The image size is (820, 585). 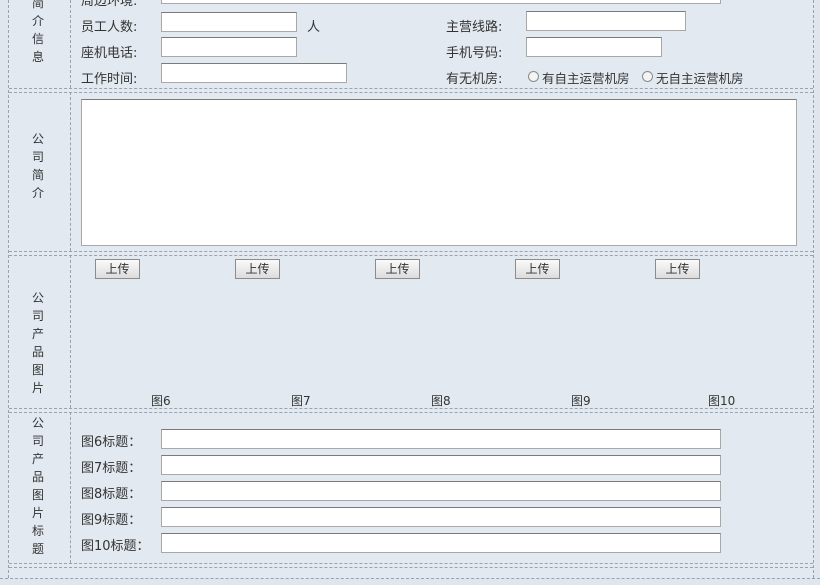 What do you see at coordinates (441, 465) in the screenshot?
I see `image7-title-input` at bounding box center [441, 465].